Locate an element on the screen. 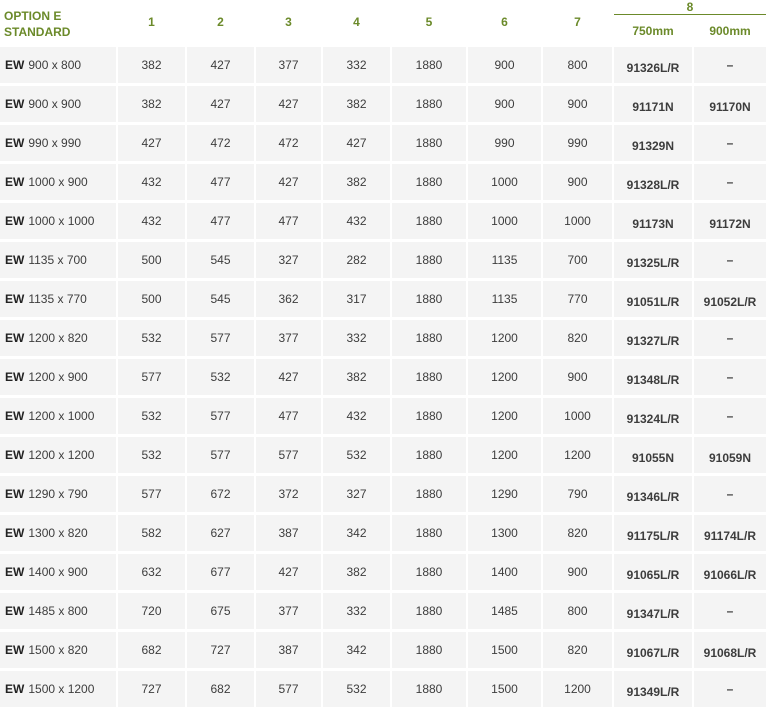  option-line-1: OPTION E is located at coordinates (33, 16).